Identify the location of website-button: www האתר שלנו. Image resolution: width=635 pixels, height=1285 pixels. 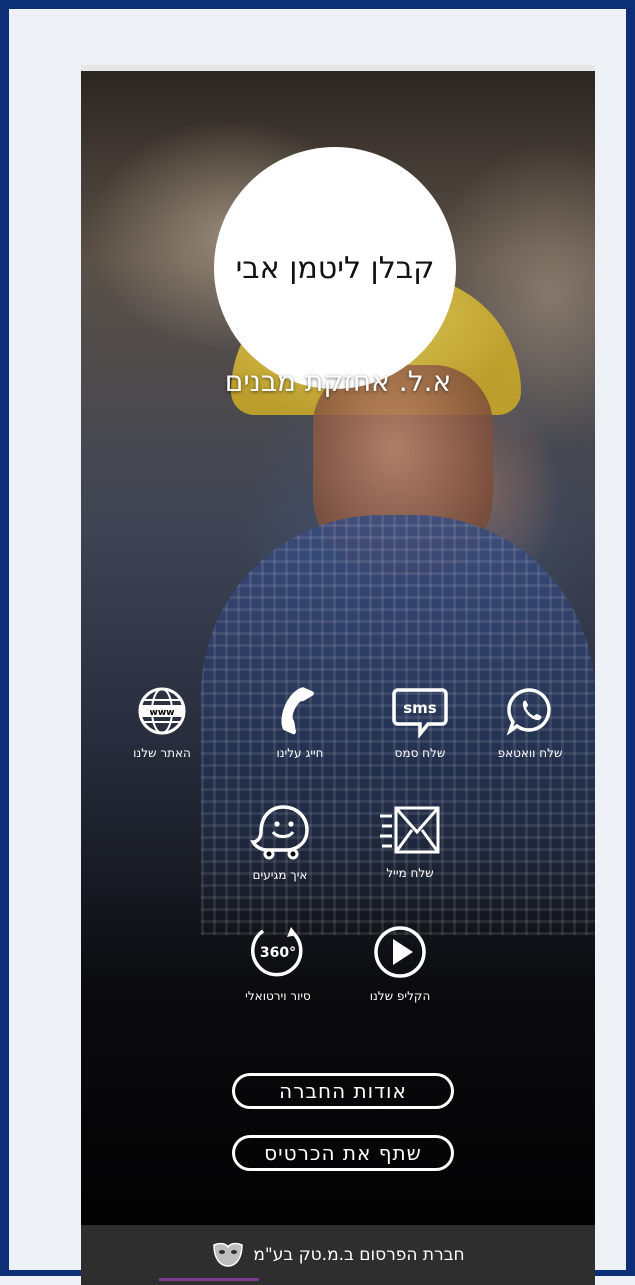
(162, 722).